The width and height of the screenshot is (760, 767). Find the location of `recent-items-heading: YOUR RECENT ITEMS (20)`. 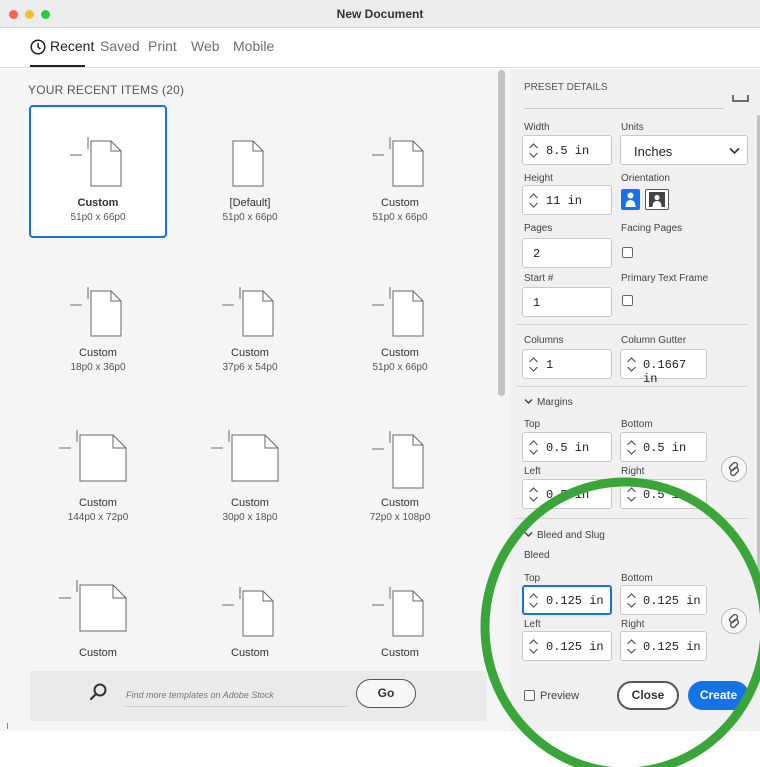

recent-items-heading: YOUR RECENT ITEMS (20) is located at coordinates (106, 90).